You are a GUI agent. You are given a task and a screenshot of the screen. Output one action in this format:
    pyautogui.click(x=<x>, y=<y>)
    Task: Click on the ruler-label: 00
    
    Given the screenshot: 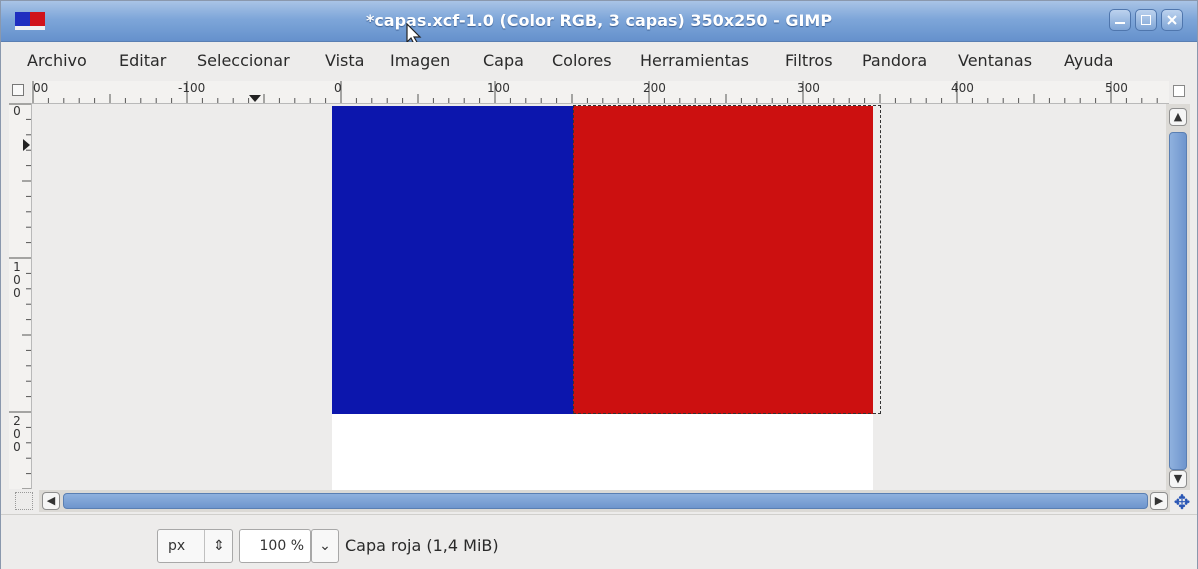 What is the action you would take?
    pyautogui.click(x=41, y=88)
    